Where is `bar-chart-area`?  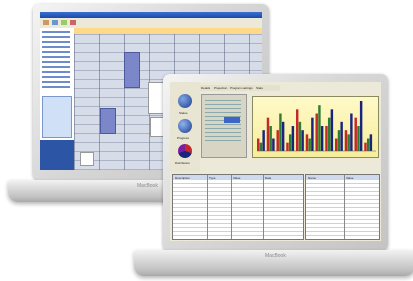
bar-chart-area is located at coordinates (315, 127).